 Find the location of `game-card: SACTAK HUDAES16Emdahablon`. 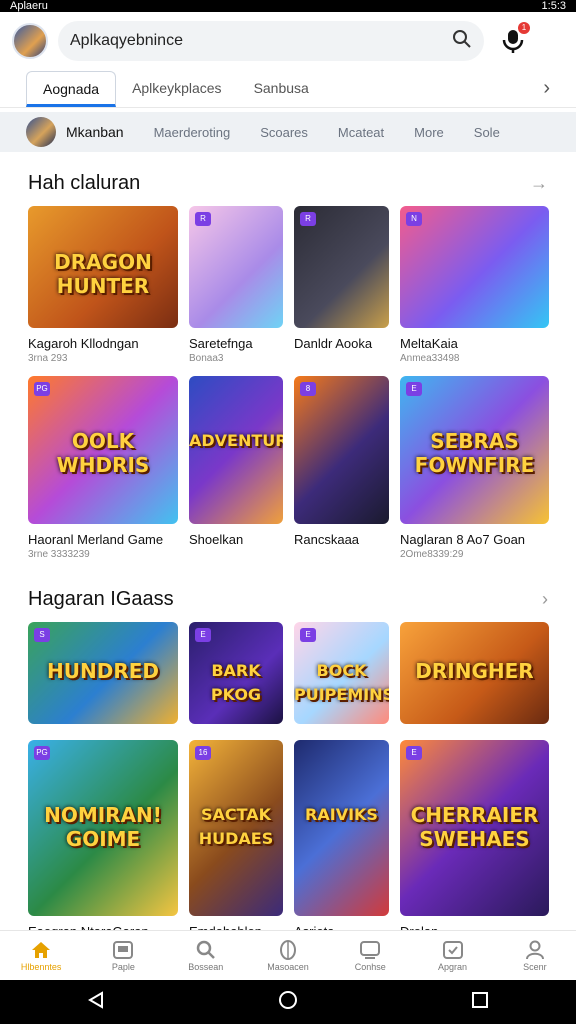

game-card: SACTAK HUDAES16Emdahablon is located at coordinates (236, 839).